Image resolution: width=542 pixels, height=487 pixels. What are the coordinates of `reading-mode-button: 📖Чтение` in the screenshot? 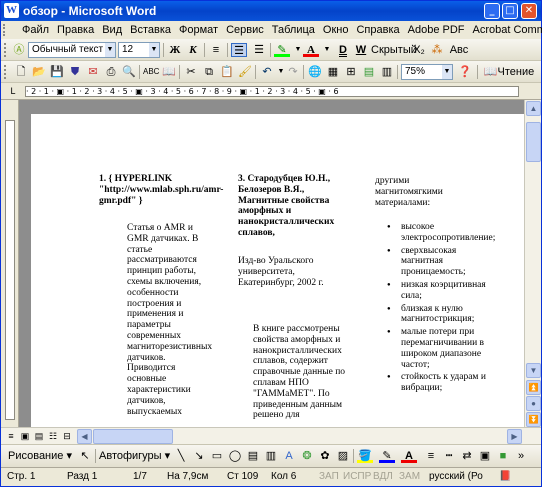 It's located at (509, 72).